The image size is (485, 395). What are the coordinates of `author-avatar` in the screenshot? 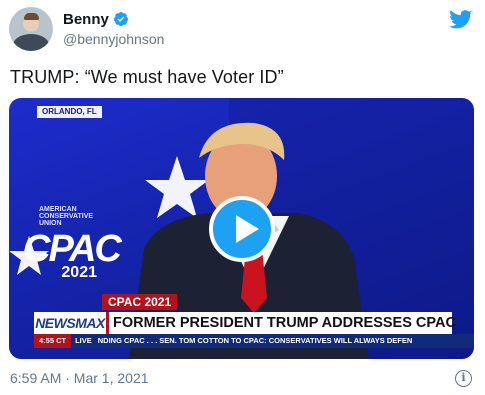 It's located at (31, 29).